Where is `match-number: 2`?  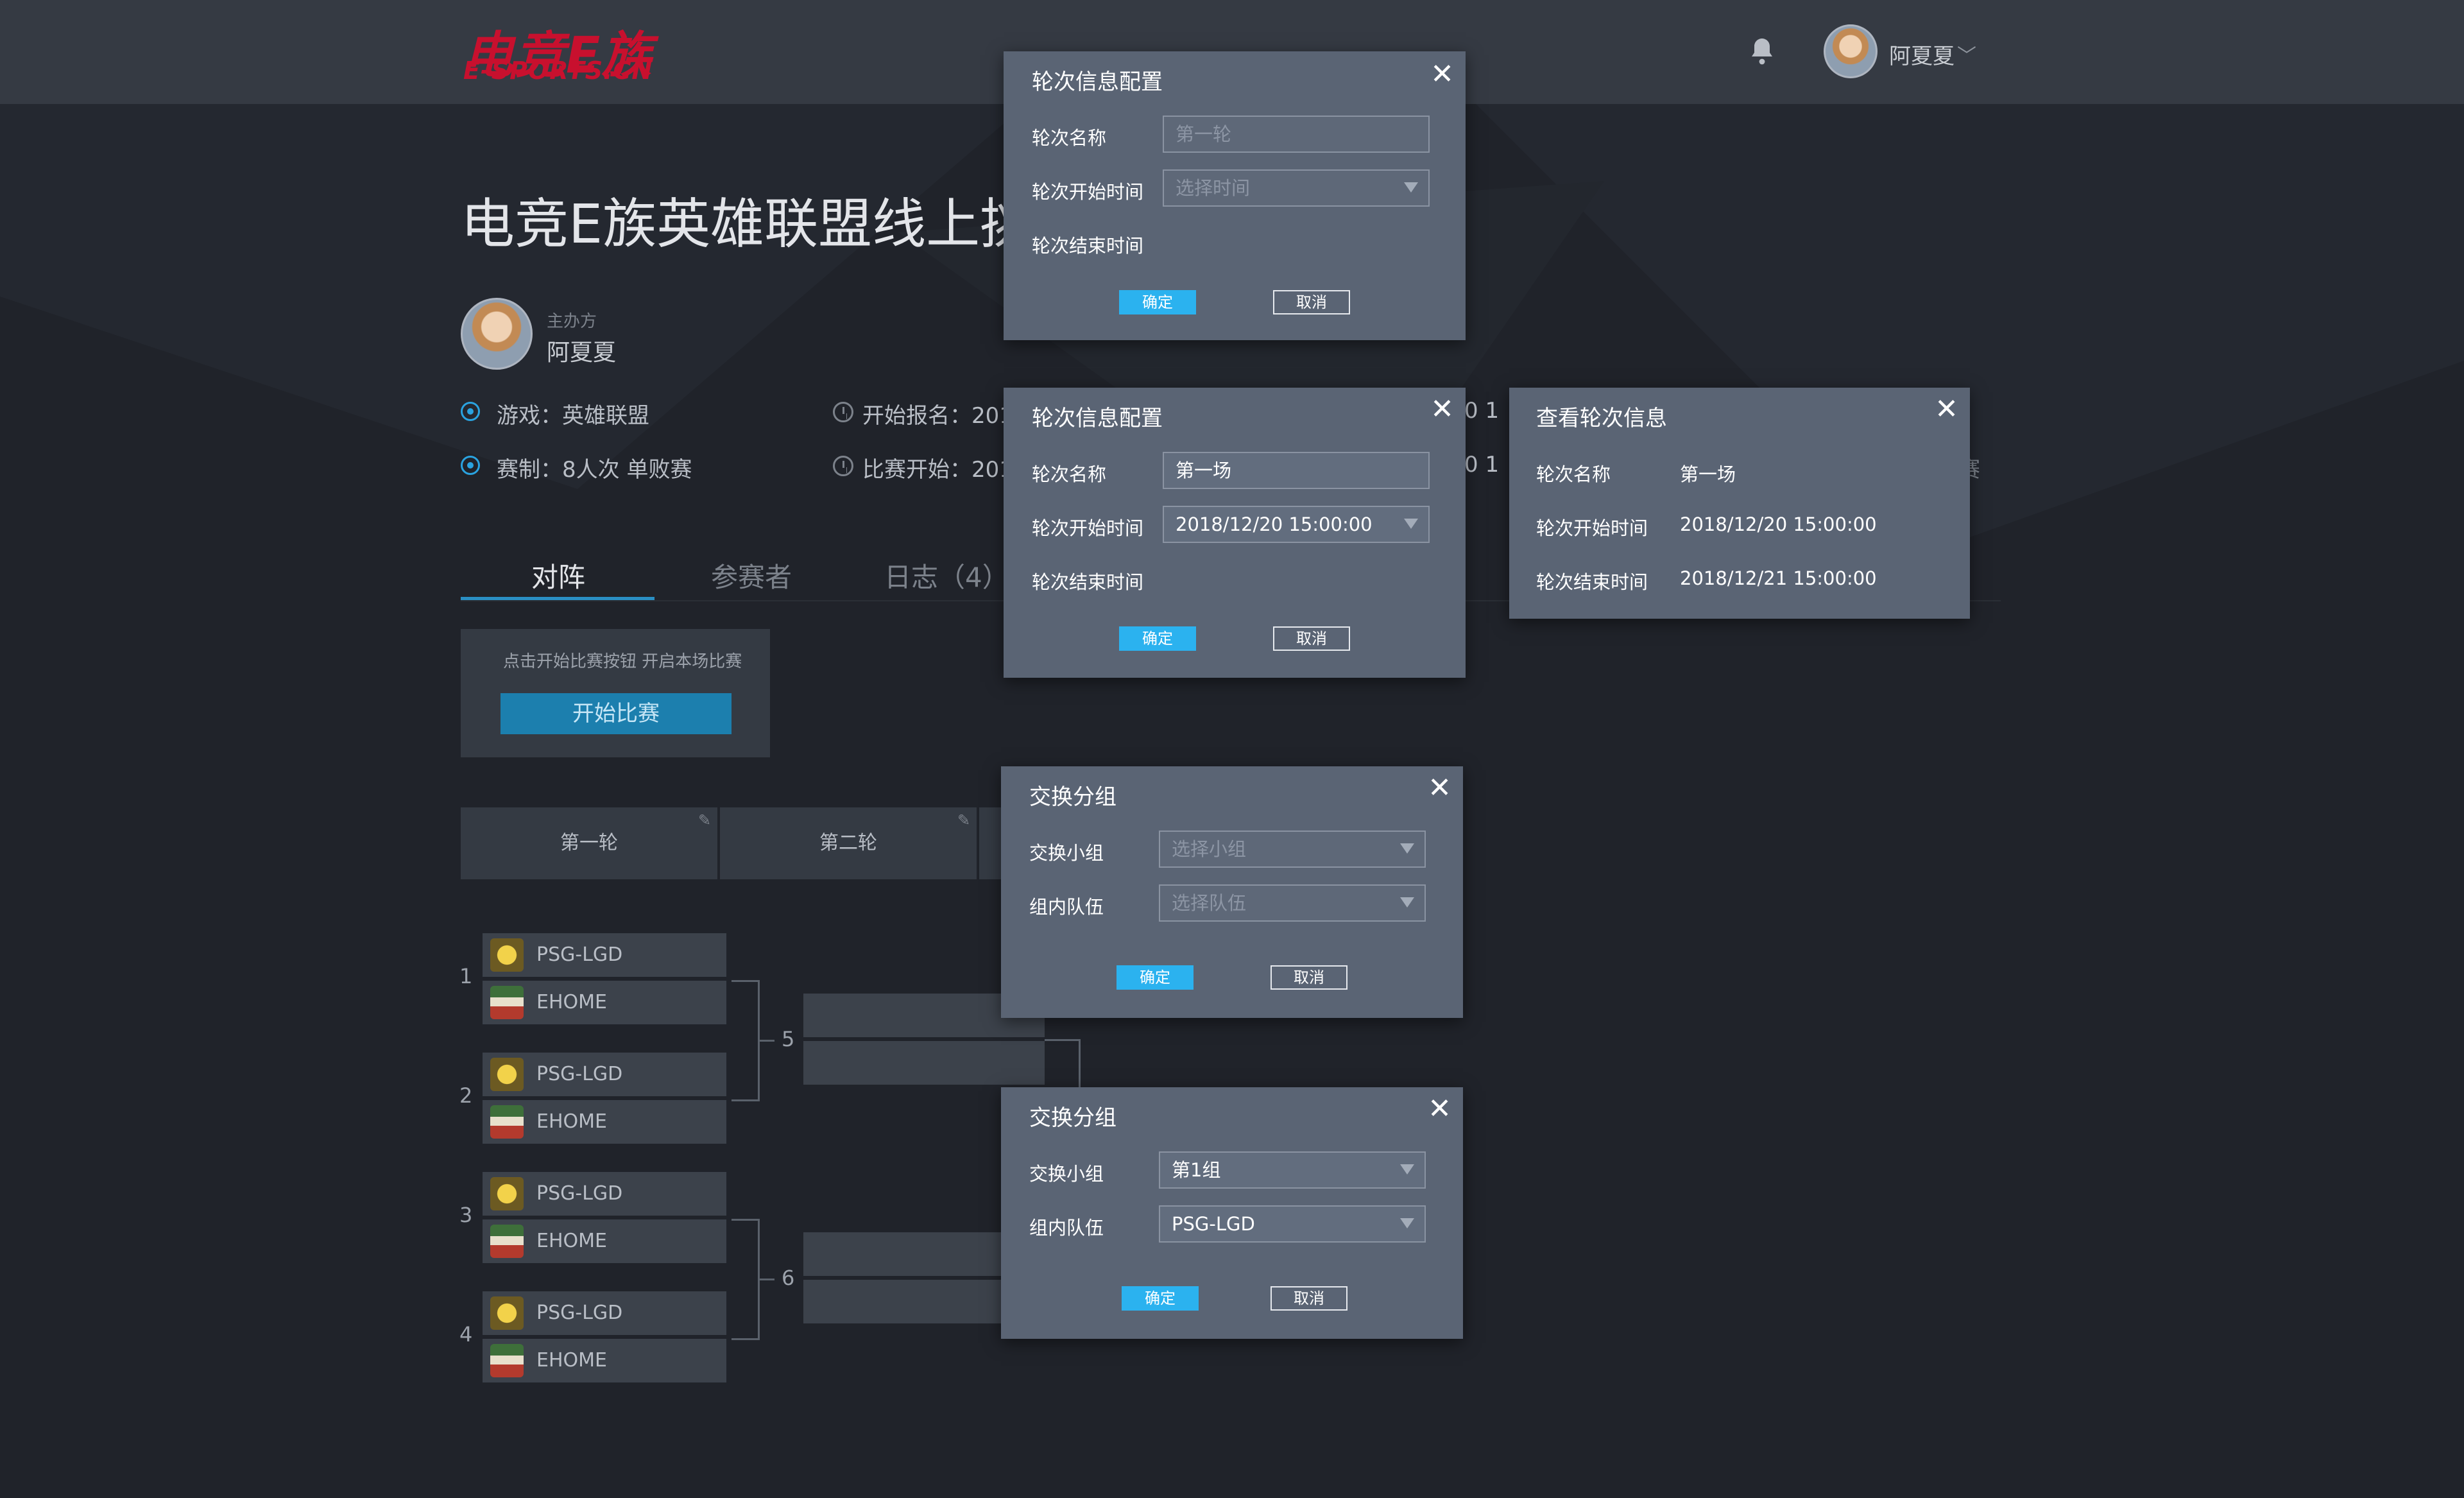 match-number: 2 is located at coordinates (466, 1095).